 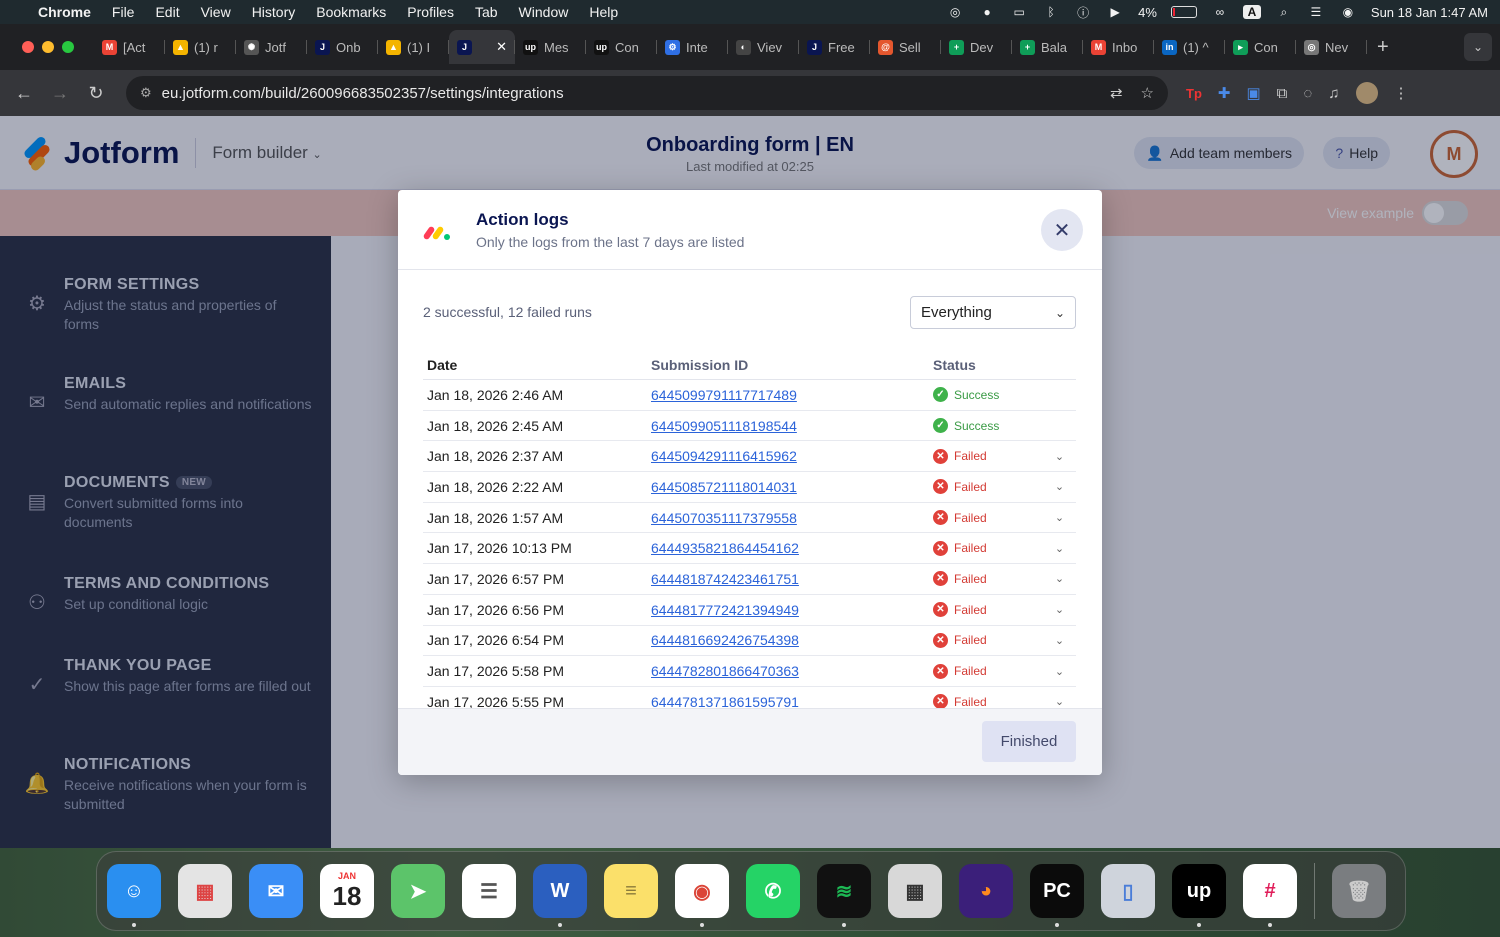 What do you see at coordinates (48, 47) in the screenshot?
I see `minimize-window-button` at bounding box center [48, 47].